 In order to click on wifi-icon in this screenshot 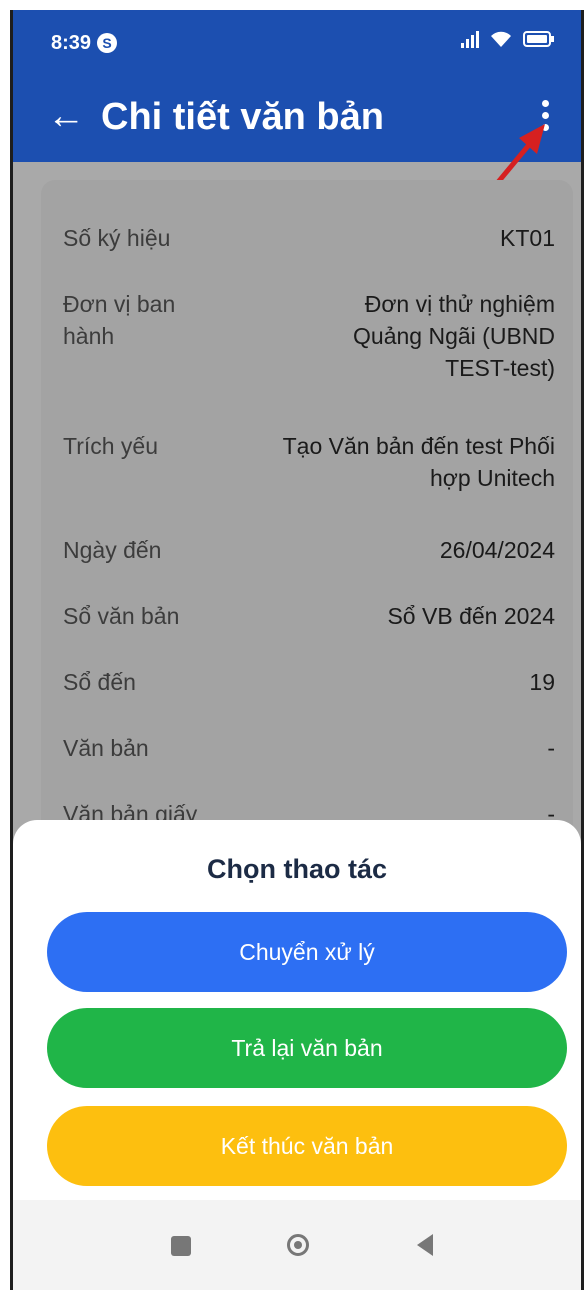, I will do `click(501, 39)`.